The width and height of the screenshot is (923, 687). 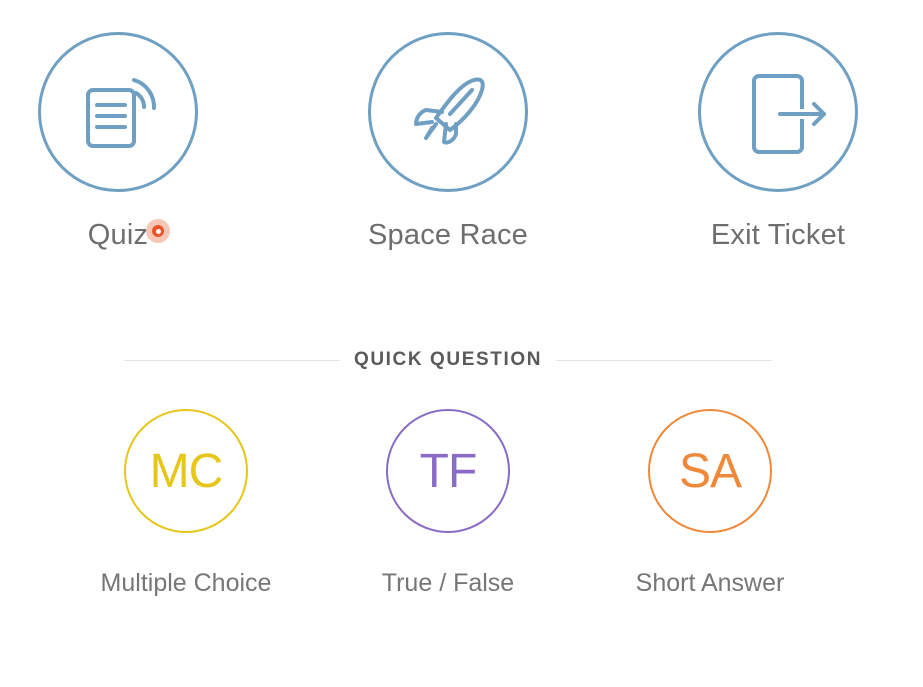 What do you see at coordinates (664, 360) in the screenshot?
I see `divider-line-right` at bounding box center [664, 360].